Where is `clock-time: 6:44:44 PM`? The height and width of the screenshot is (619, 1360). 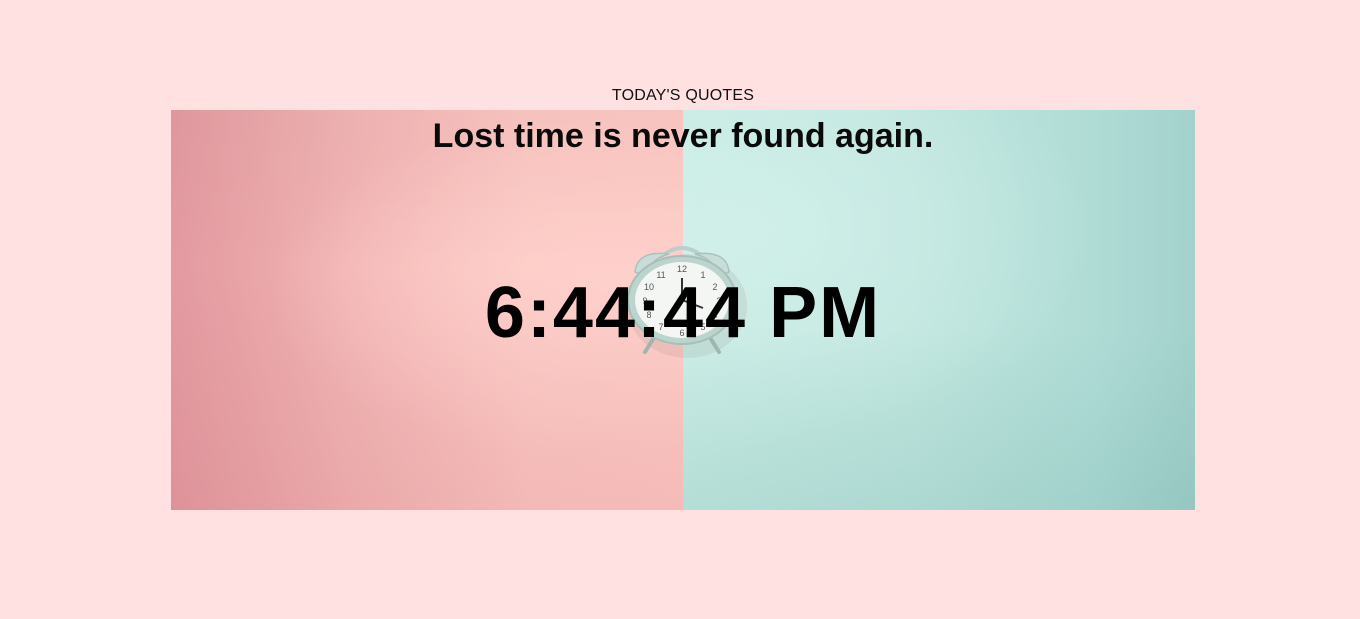
clock-time: 6:44:44 PM is located at coordinates (683, 313).